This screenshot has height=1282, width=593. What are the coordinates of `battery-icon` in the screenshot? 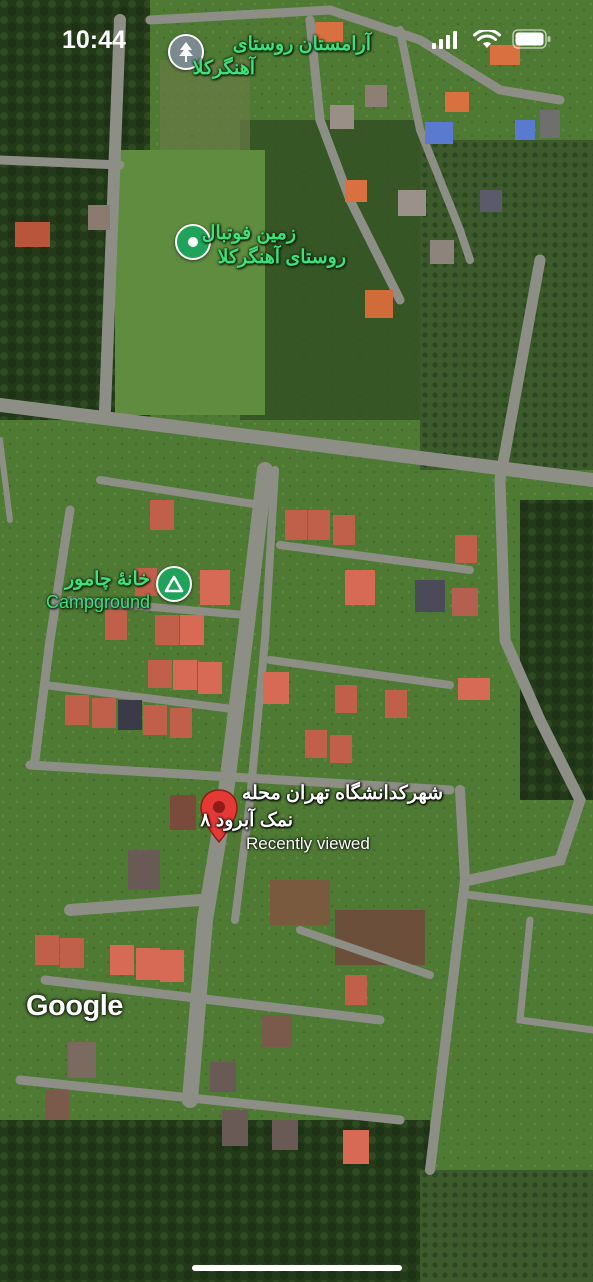 It's located at (532, 41).